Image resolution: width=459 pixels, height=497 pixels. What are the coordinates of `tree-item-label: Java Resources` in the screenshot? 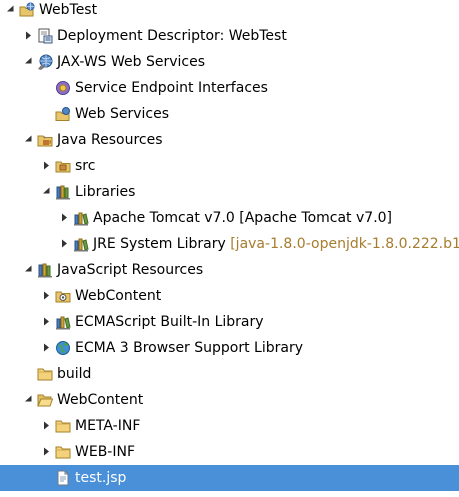 It's located at (110, 140).